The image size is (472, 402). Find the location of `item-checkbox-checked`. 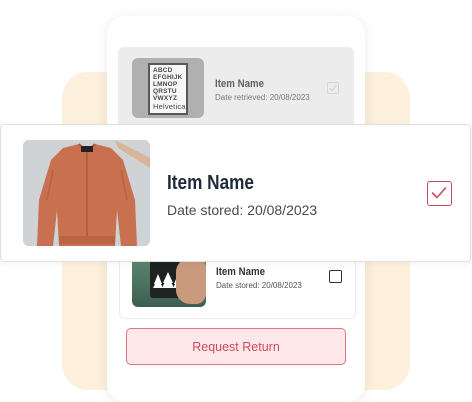

item-checkbox-checked is located at coordinates (439, 193).